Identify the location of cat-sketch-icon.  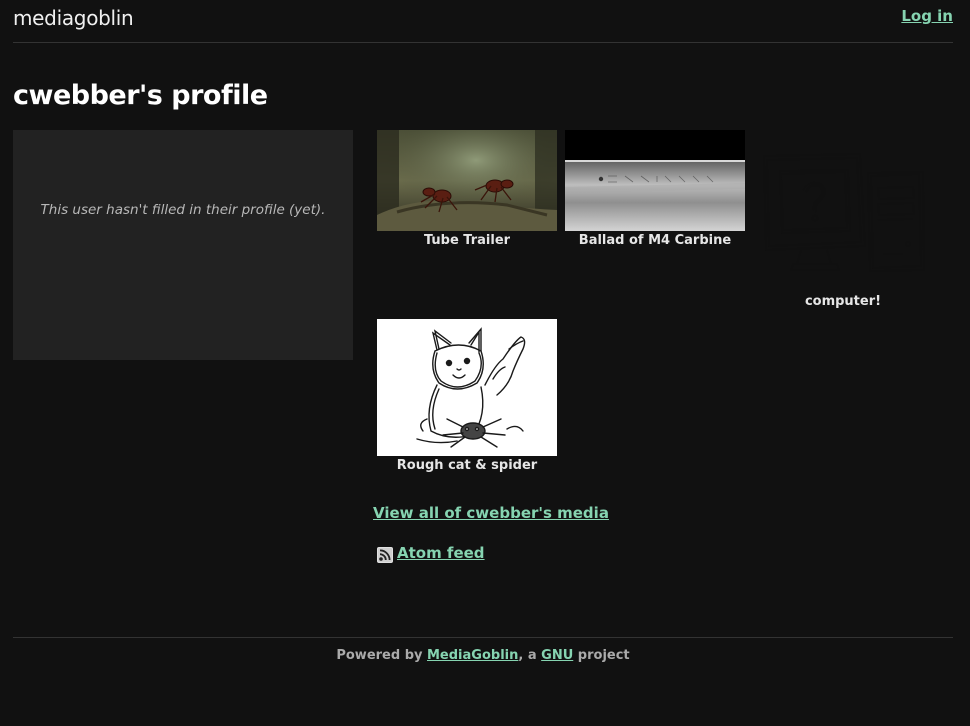
(467, 387).